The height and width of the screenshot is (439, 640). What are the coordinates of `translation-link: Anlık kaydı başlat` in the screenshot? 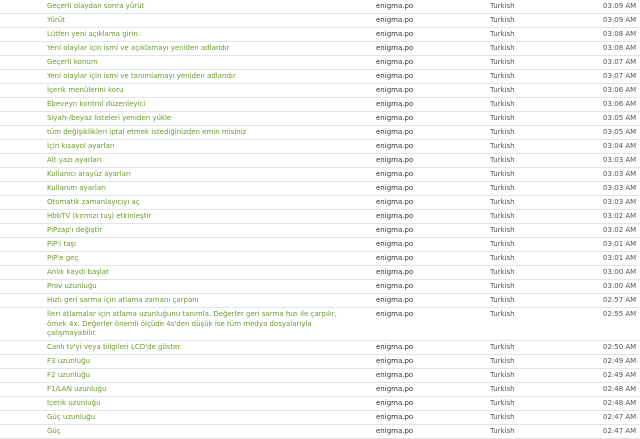 It's located at (78, 272).